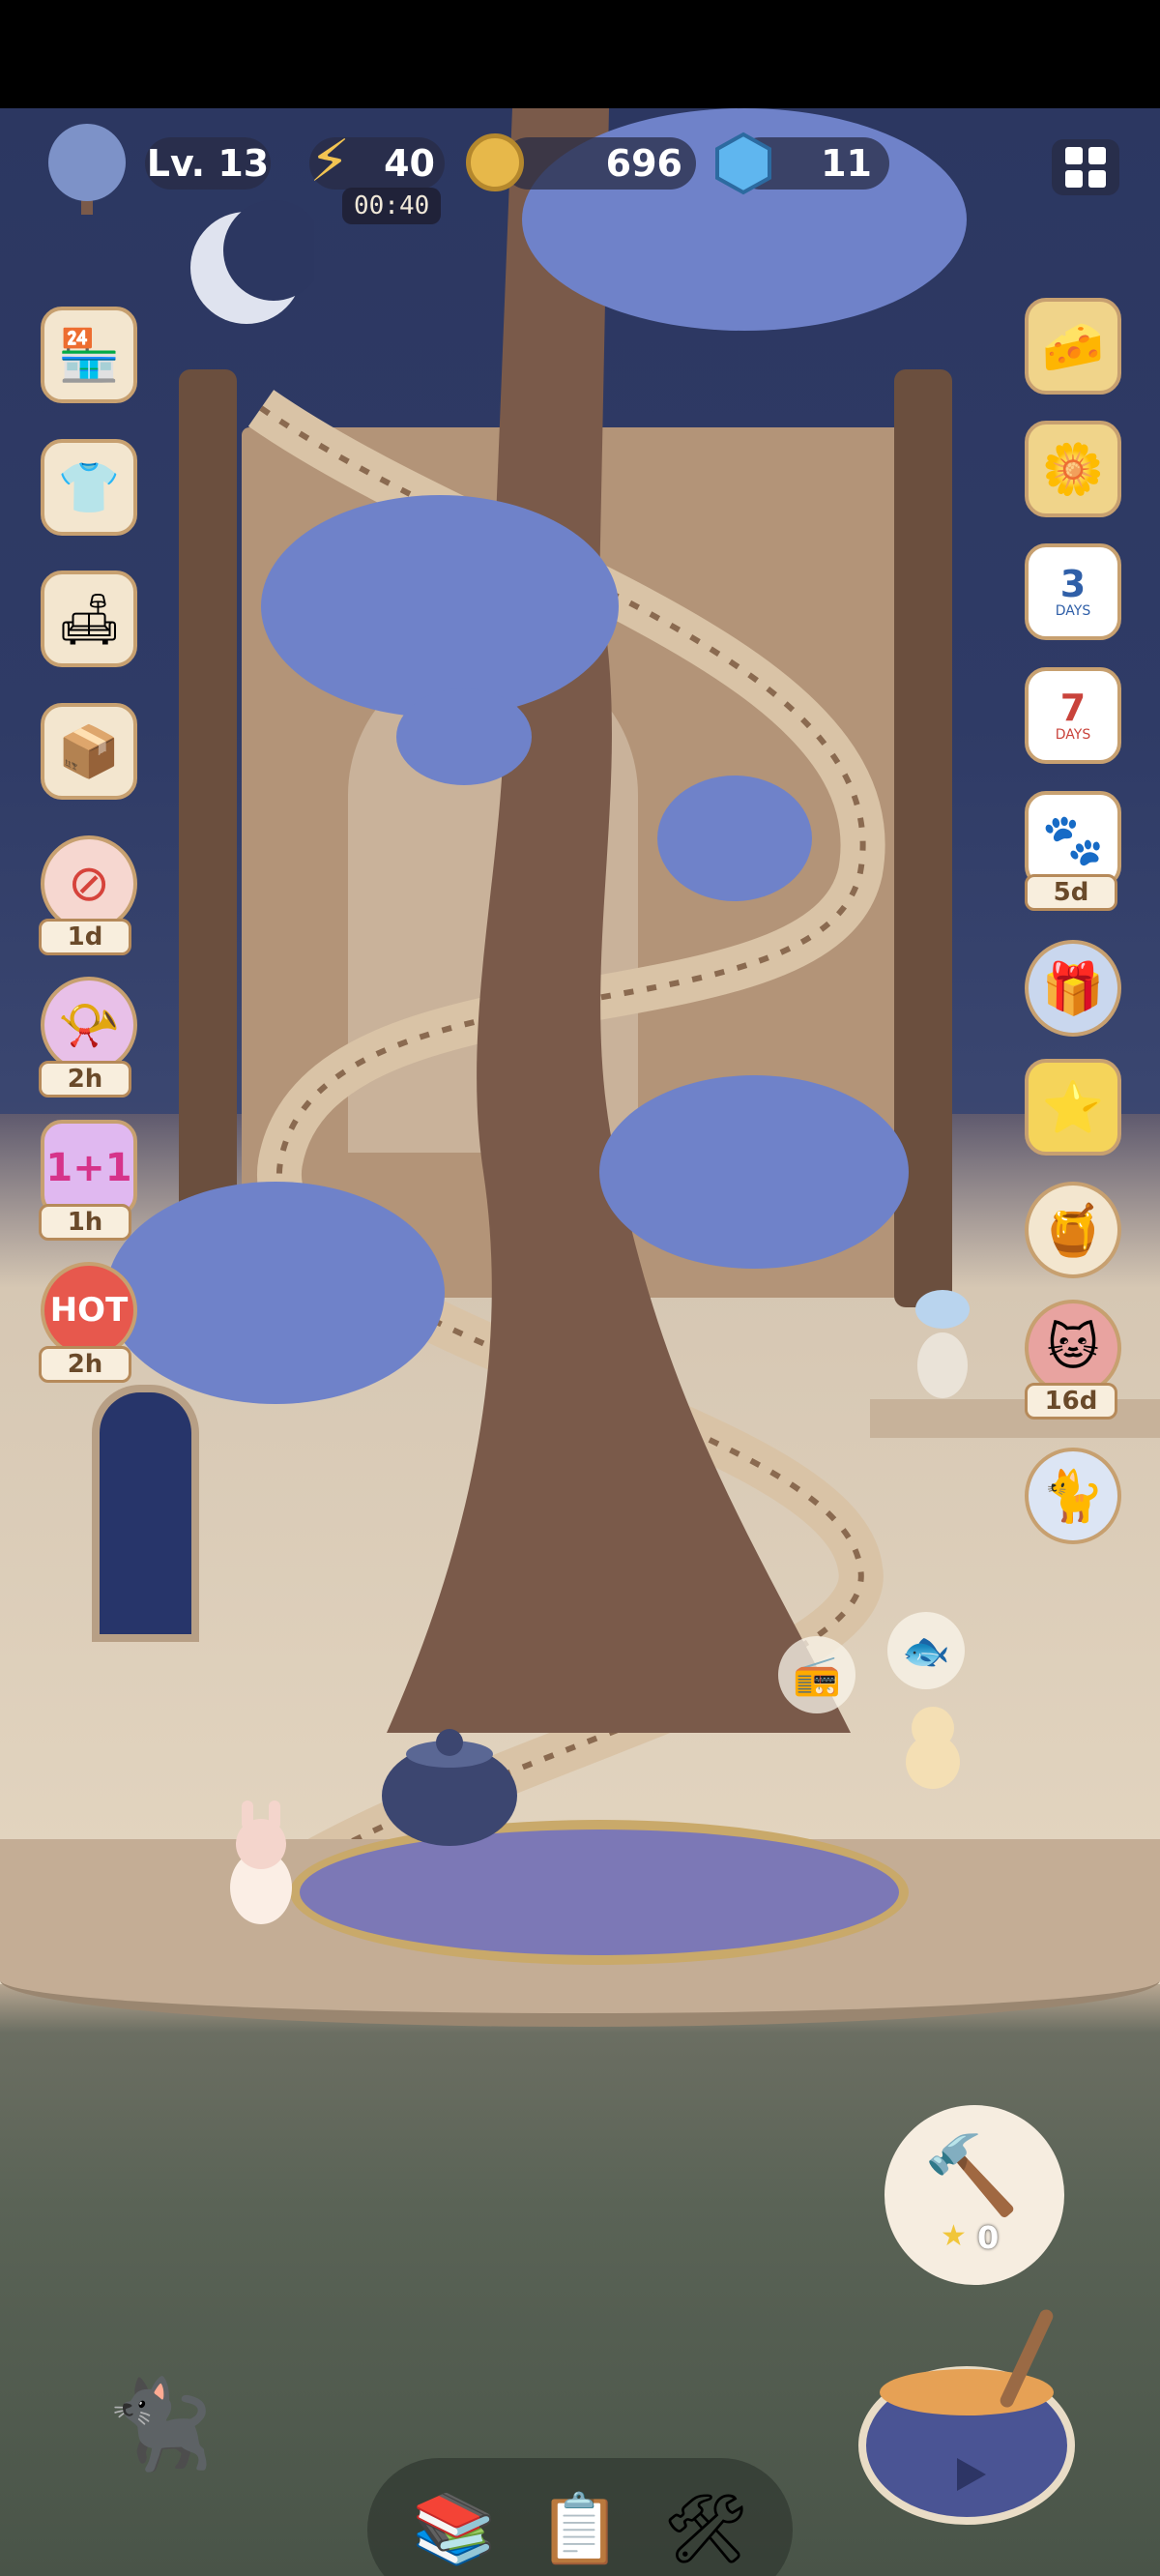  I want to click on leaf-cluster-mid-left, so click(464, 736).